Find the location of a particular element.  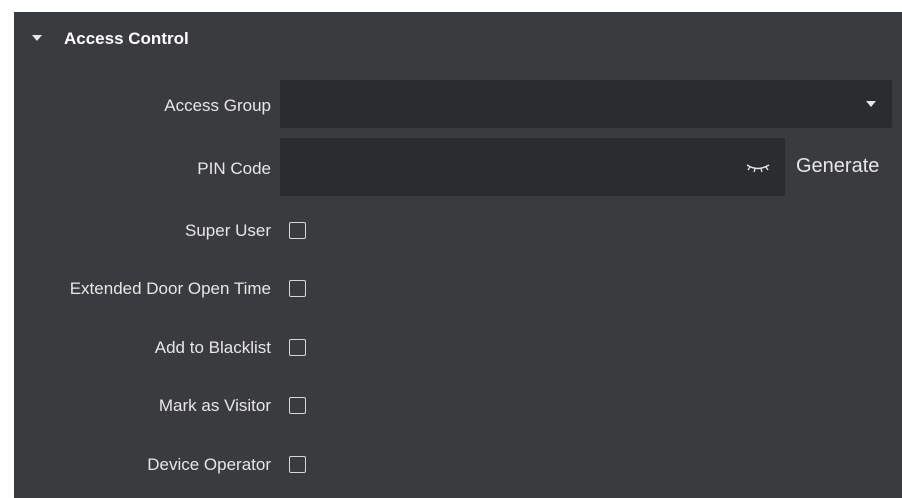

section-header: Access Control is located at coordinates (458, 40).